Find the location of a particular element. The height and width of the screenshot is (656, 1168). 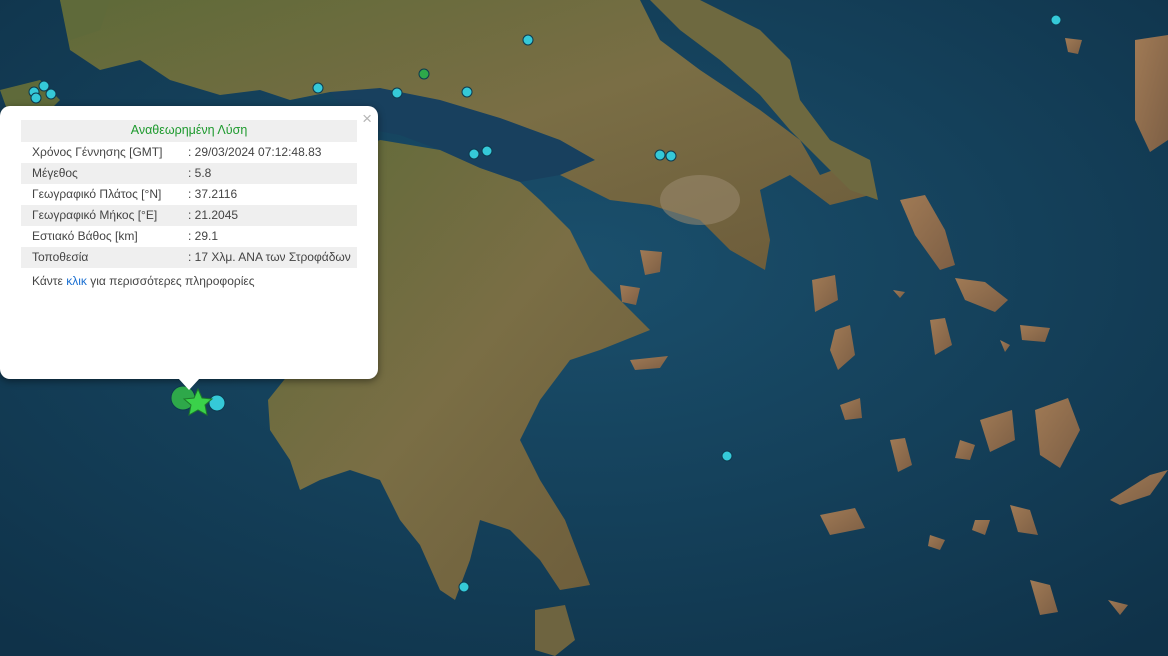

more-info-line: Κάντε κλικ για περισσότερες πληροφορίες is located at coordinates (189, 278).